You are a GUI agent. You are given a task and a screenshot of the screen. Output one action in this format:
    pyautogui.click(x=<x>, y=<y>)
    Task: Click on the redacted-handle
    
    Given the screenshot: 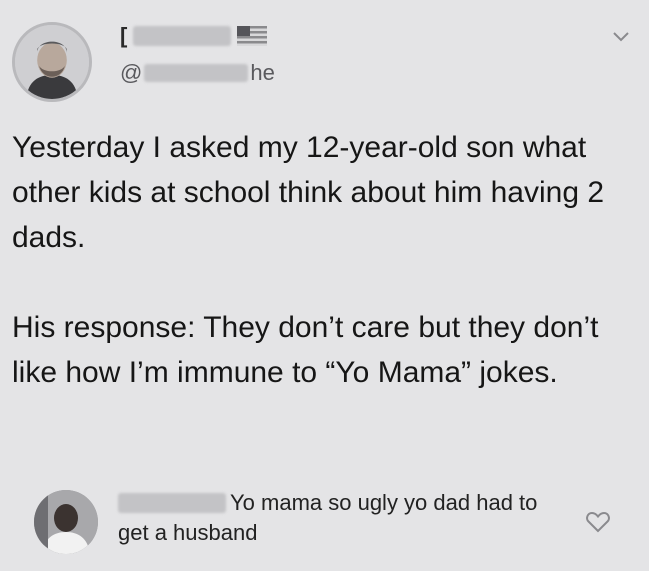 What is the action you would take?
    pyautogui.click(x=196, y=73)
    